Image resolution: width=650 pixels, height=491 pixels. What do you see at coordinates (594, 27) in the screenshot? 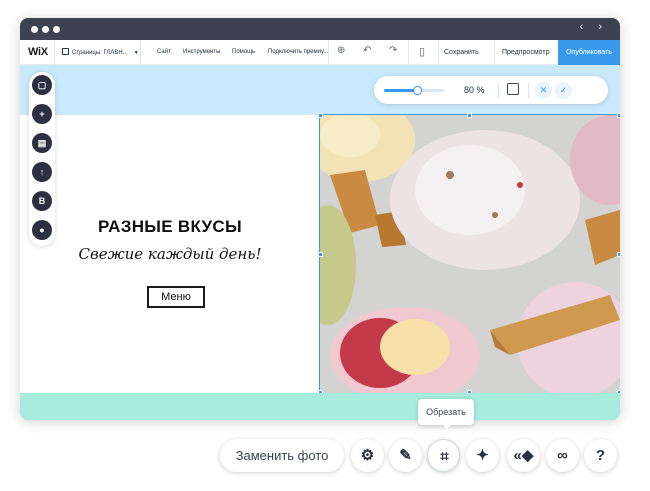
I see `nav-arrows: ‹ ›` at bounding box center [594, 27].